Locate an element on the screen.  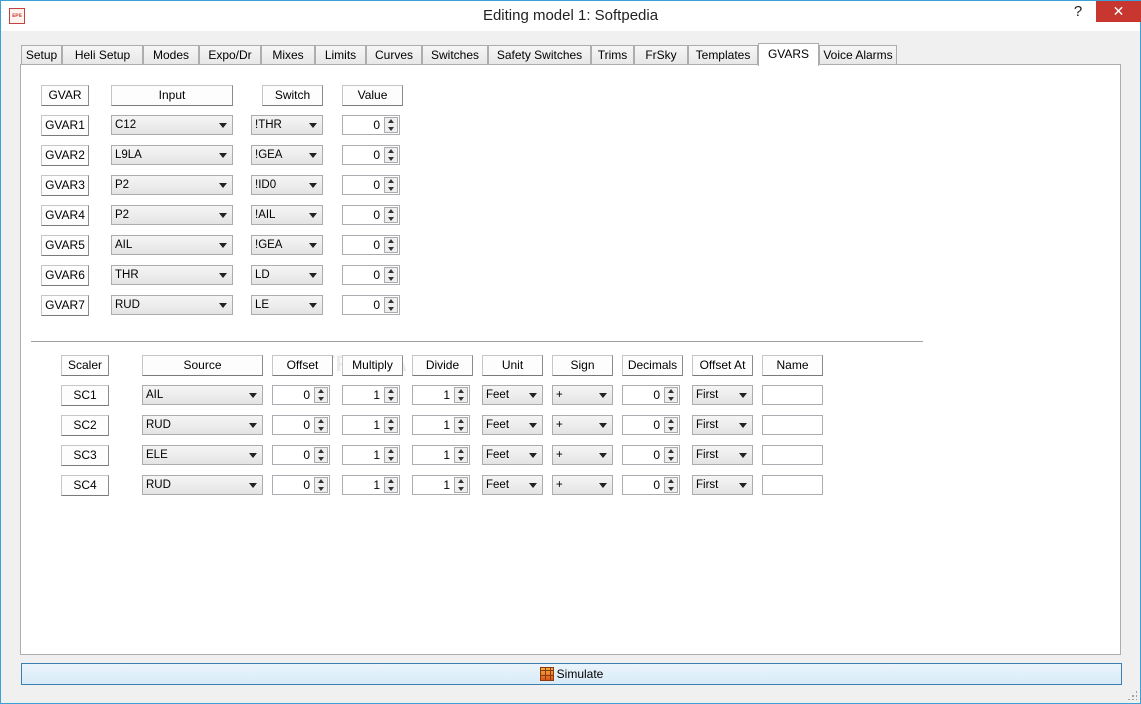
scaler-row-label: SC4 is located at coordinates (85, 485).